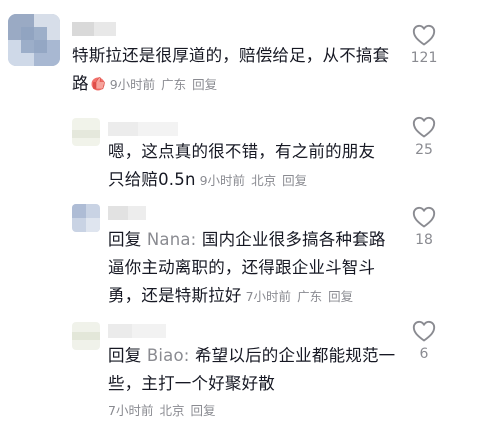 This screenshot has height=428, width=480. I want to click on thumbs-up-emoji-icon, so click(98, 81).